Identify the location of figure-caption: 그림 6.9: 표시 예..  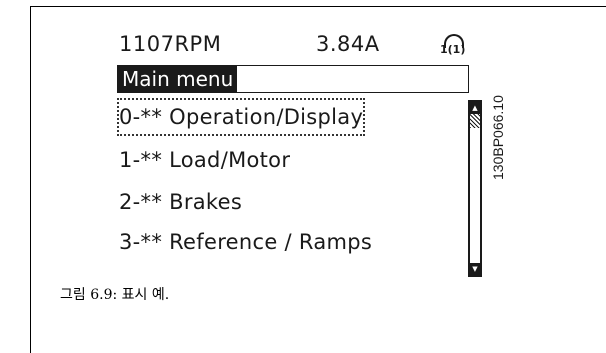
(115, 295).